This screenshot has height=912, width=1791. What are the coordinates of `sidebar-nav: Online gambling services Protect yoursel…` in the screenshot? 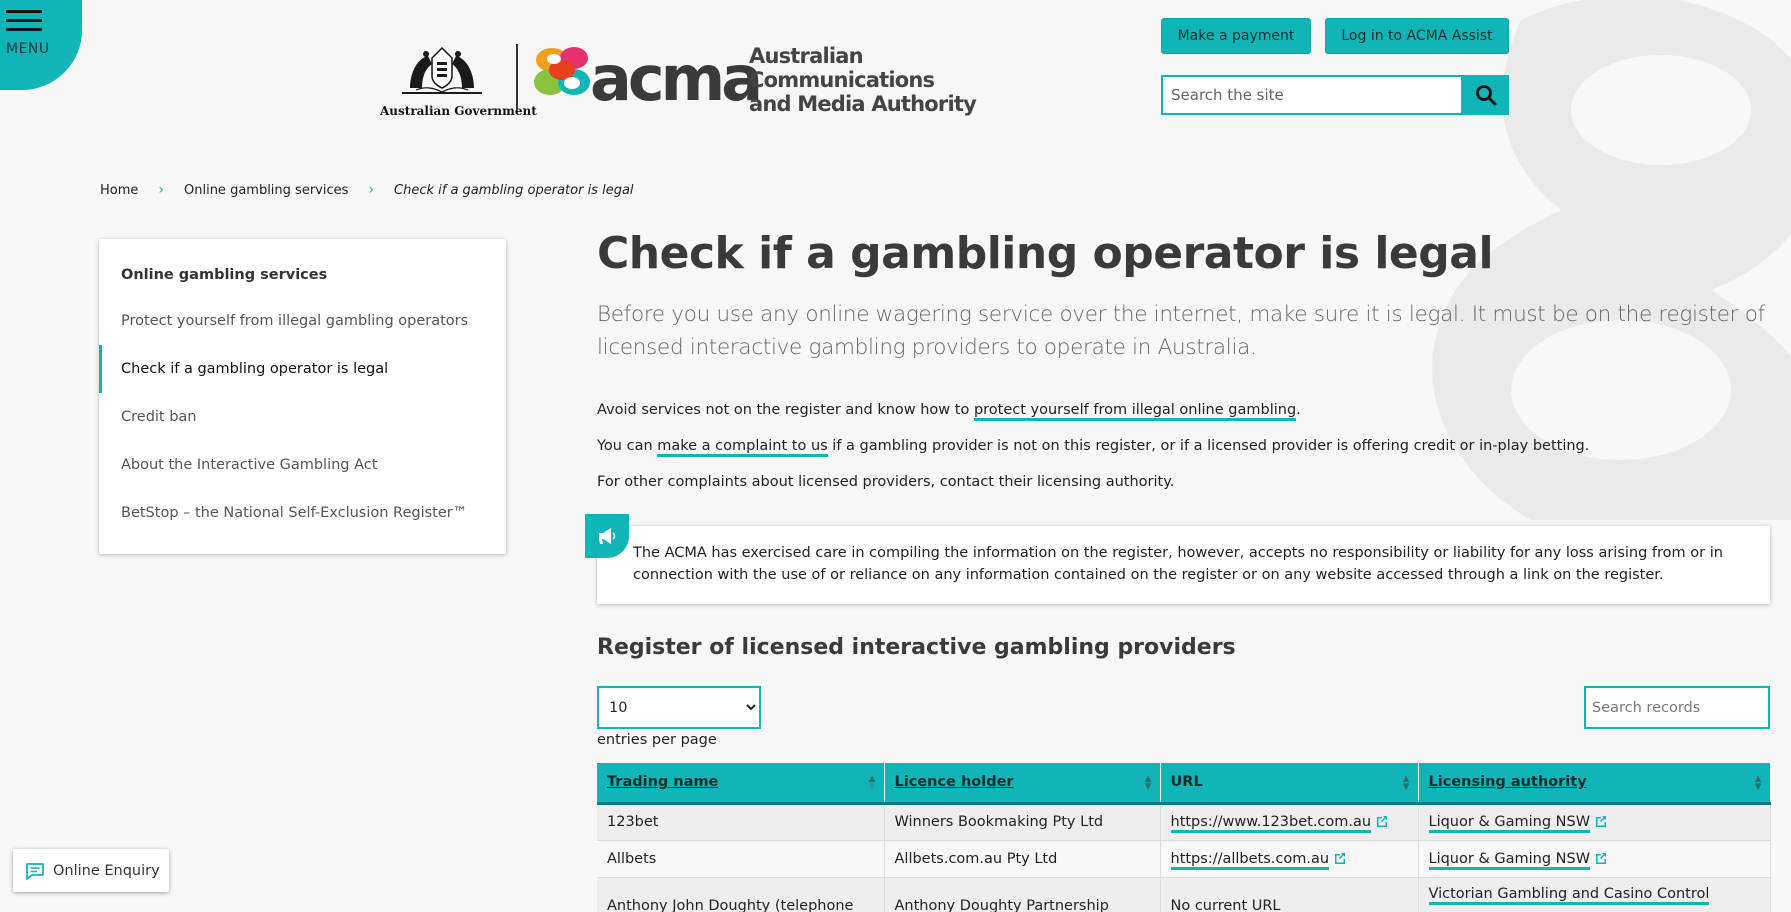 It's located at (302, 396).